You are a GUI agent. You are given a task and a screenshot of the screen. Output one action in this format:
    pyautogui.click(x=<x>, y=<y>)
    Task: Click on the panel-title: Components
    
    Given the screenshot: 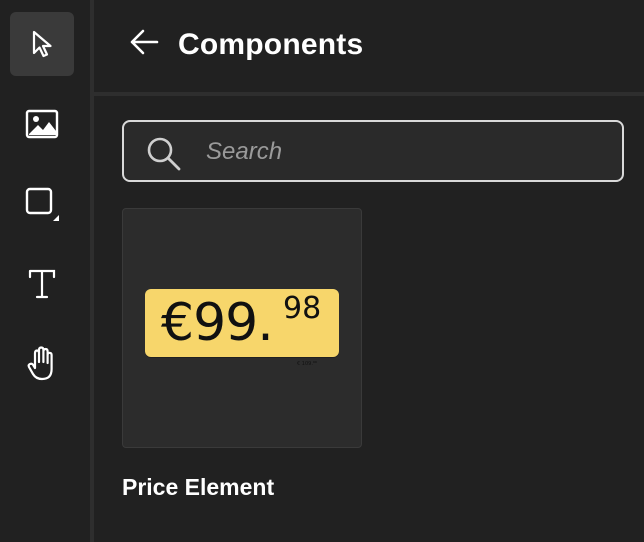 What is the action you would take?
    pyautogui.click(x=271, y=44)
    